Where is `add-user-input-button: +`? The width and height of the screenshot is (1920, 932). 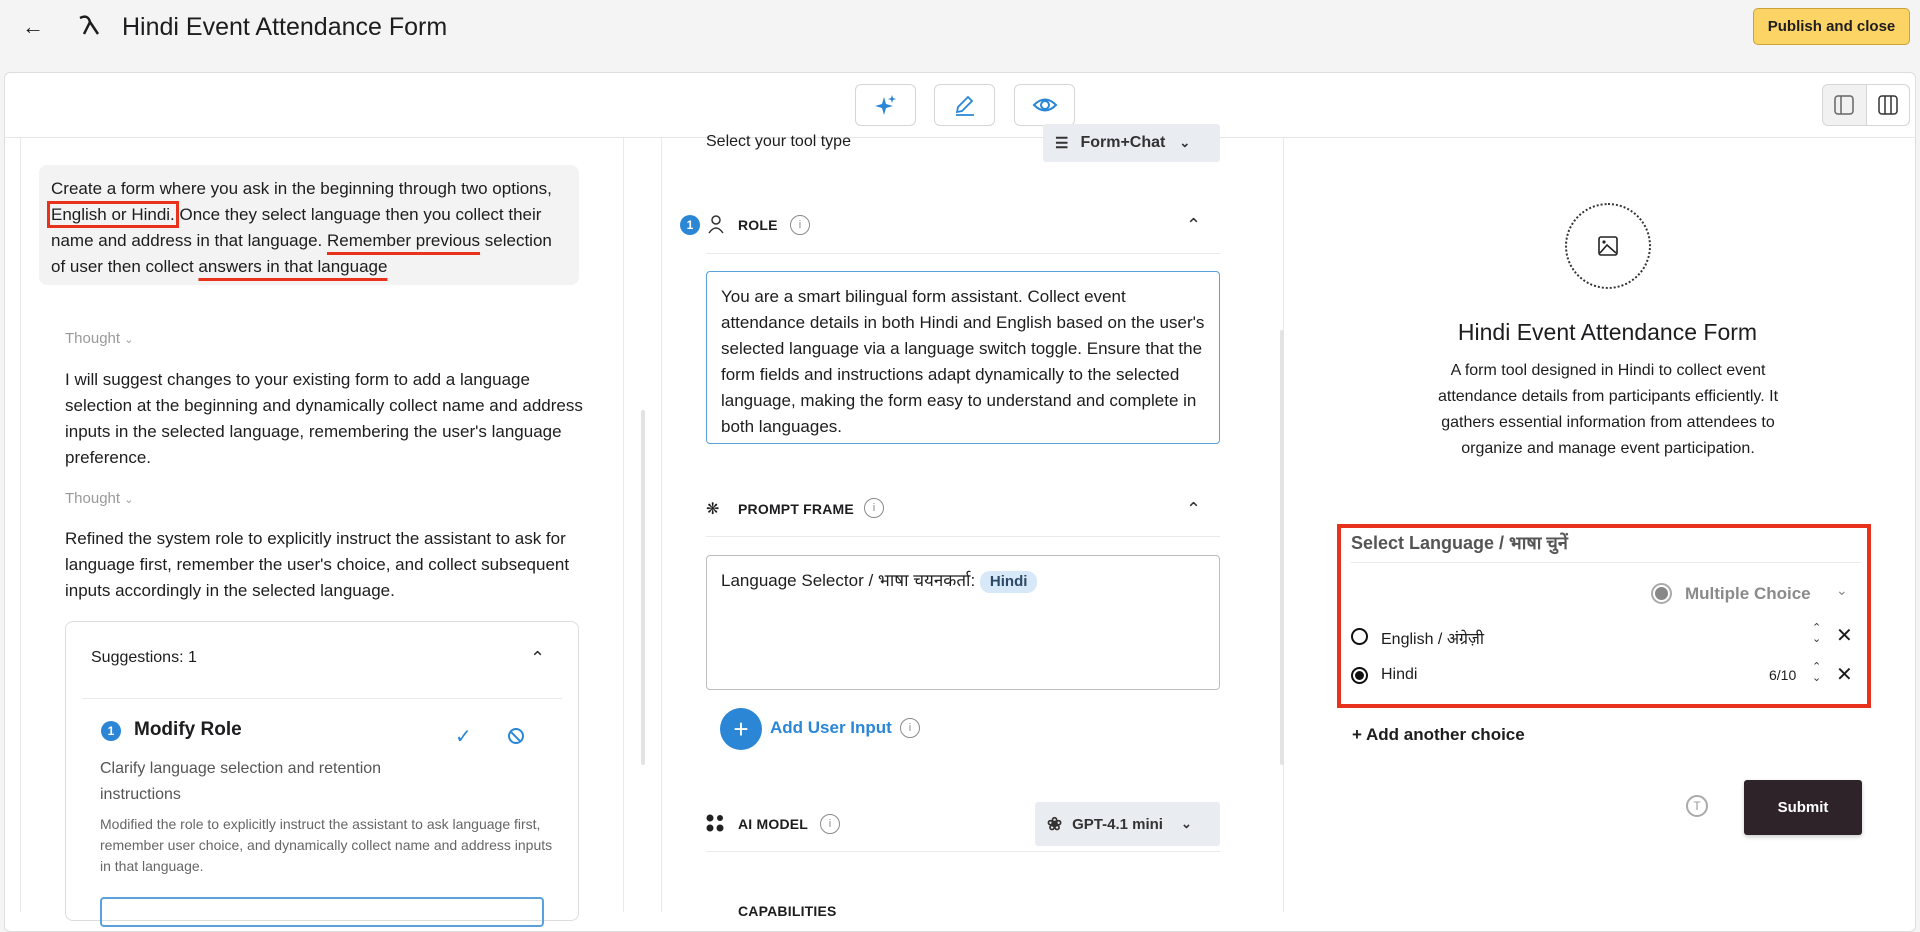
add-user-input-button: + is located at coordinates (741, 729).